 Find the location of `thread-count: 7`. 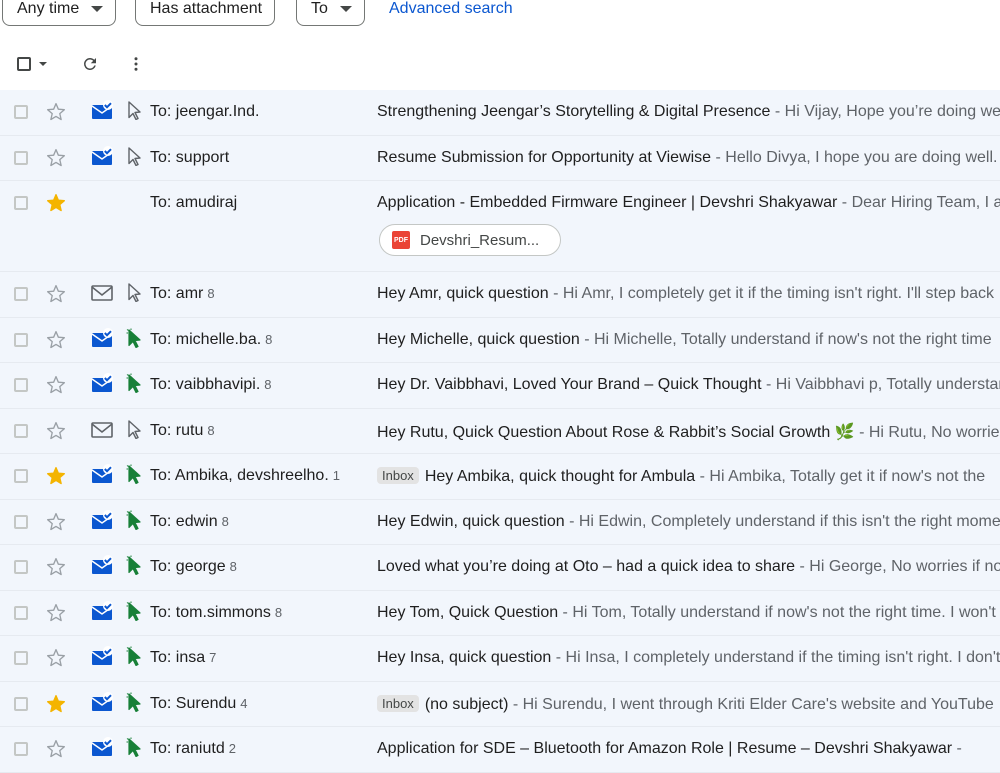

thread-count: 7 is located at coordinates (213, 657).